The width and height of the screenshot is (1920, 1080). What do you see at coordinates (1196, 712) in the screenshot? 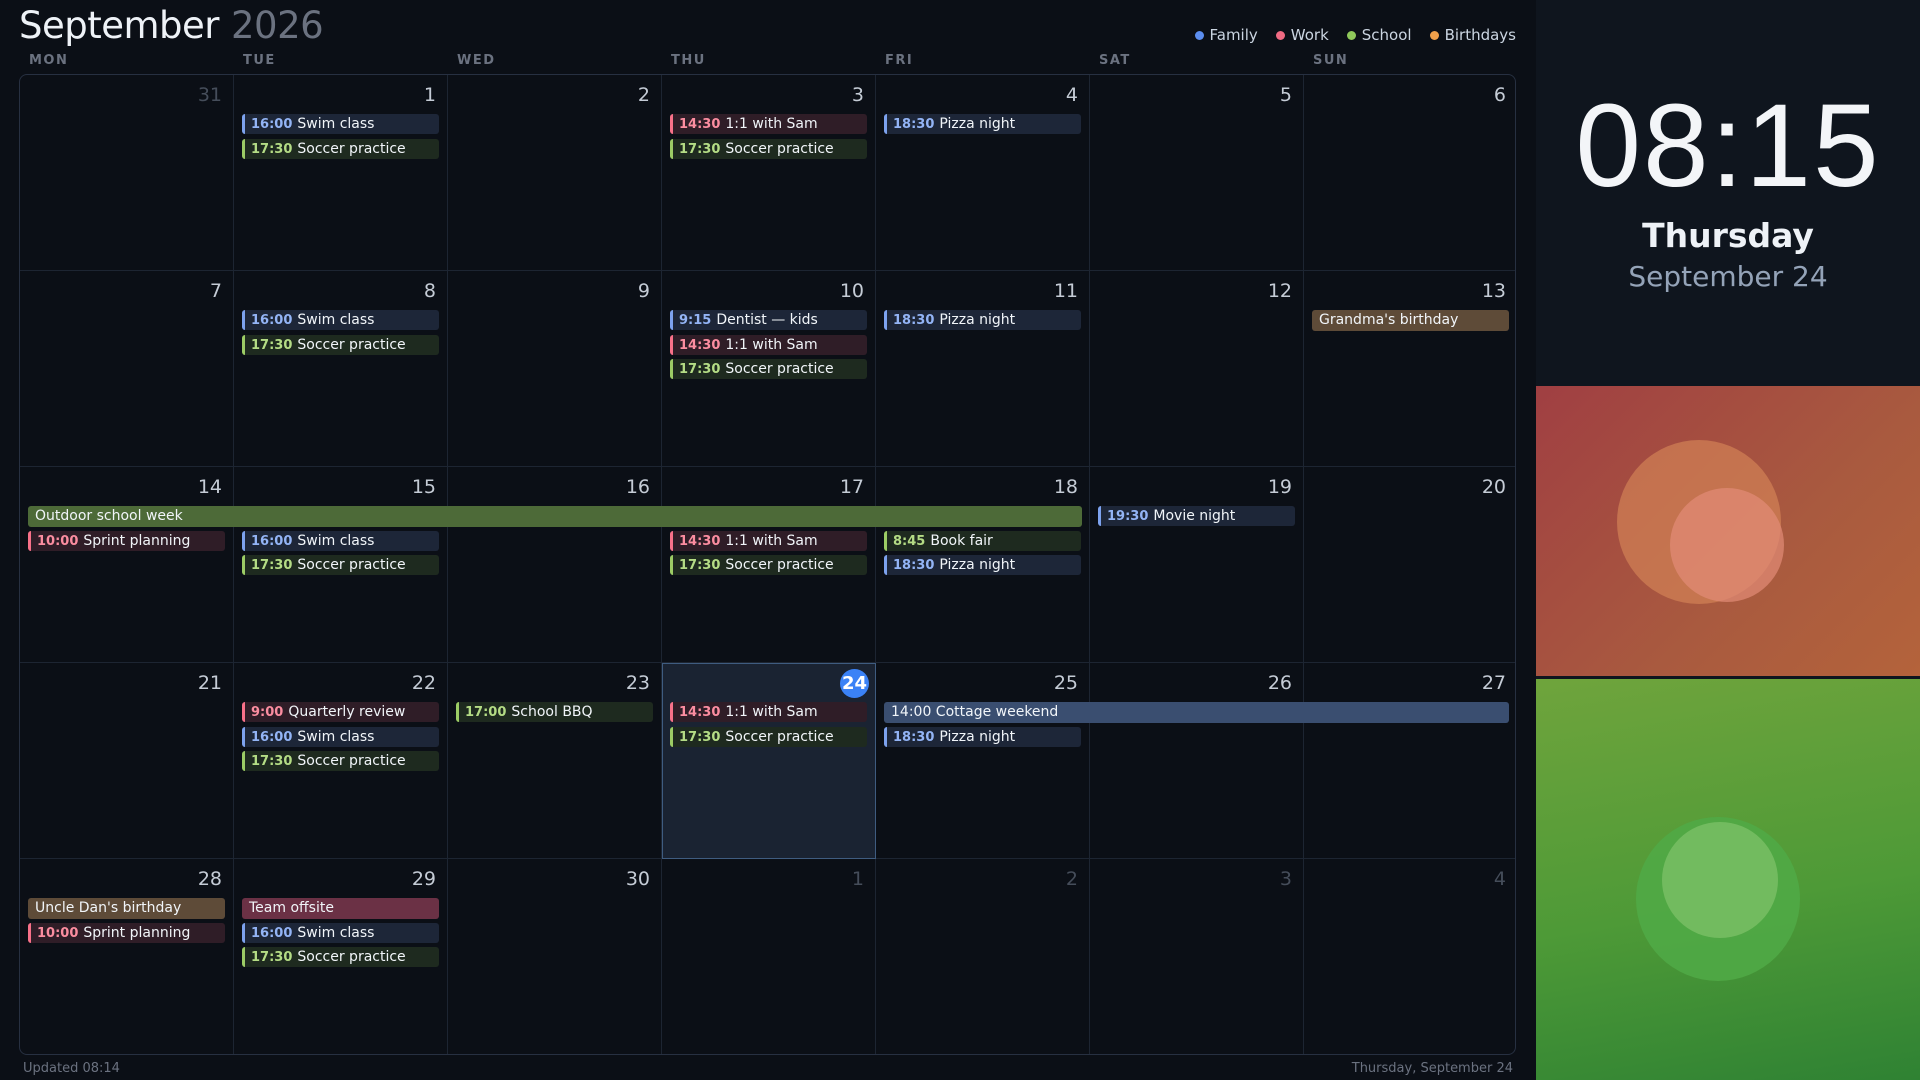
I see `event-cottage-weekend: 14:00 Cottage weekend` at bounding box center [1196, 712].